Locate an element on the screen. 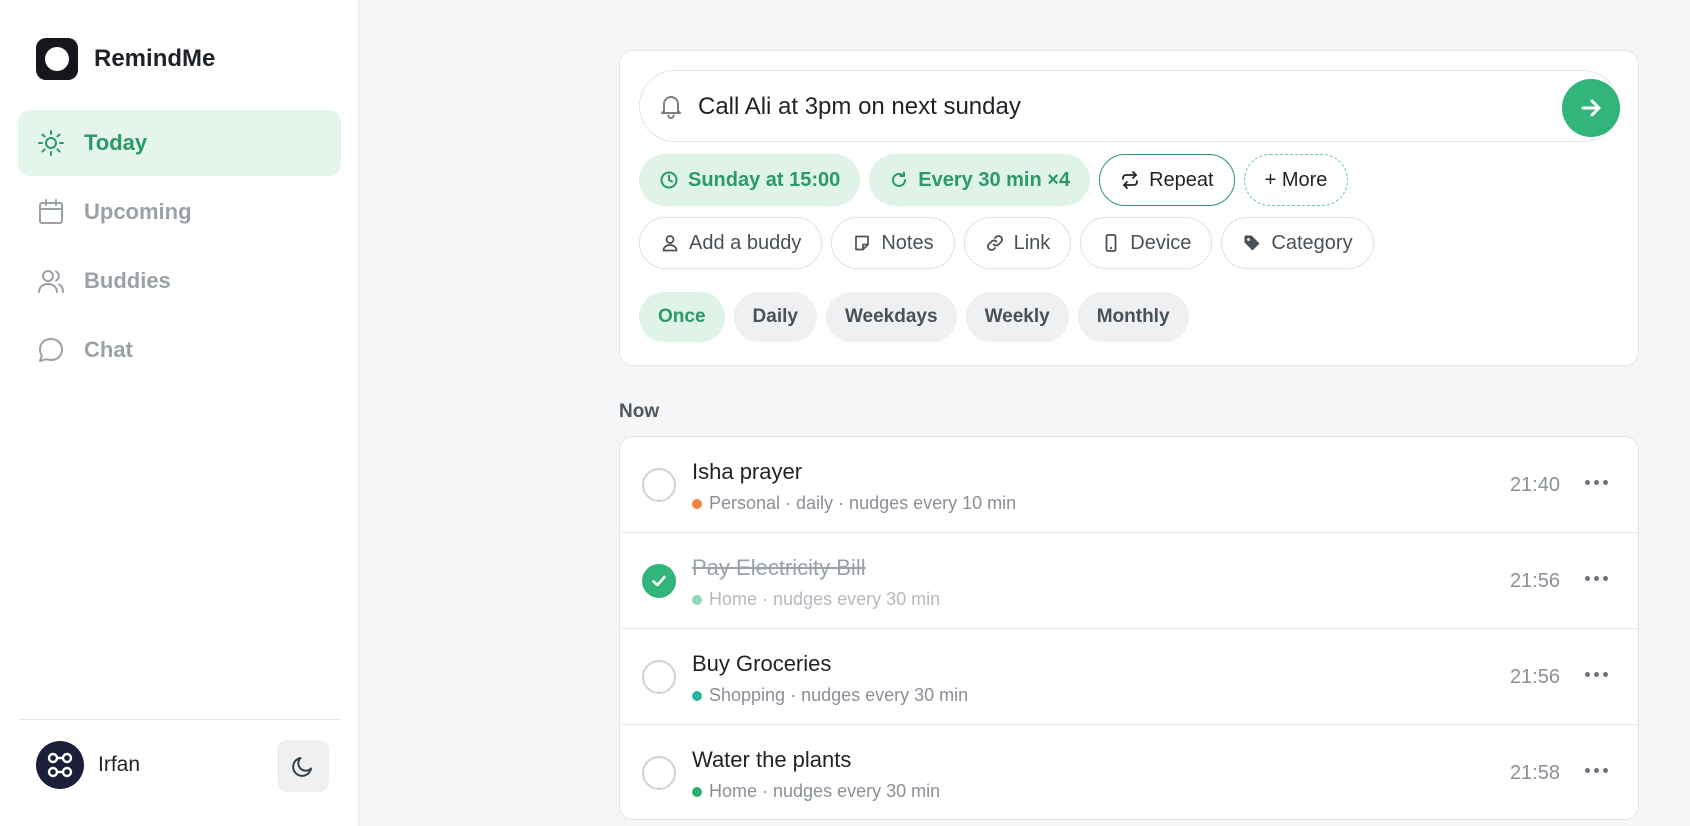 This screenshot has width=1690, height=826. notes-chip: Notes is located at coordinates (893, 243).